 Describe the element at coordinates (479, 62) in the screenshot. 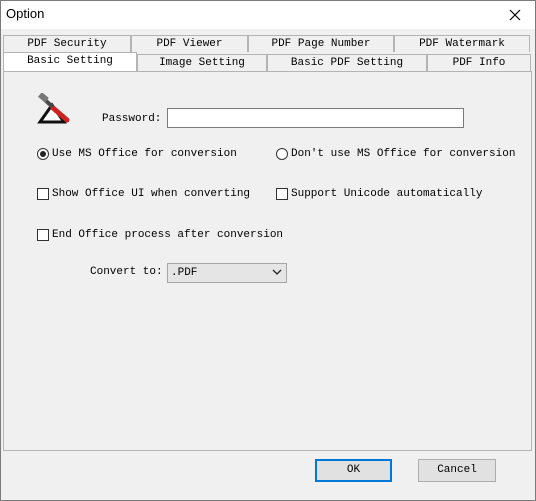

I see `tab-pdf-info: PDF Info` at that location.